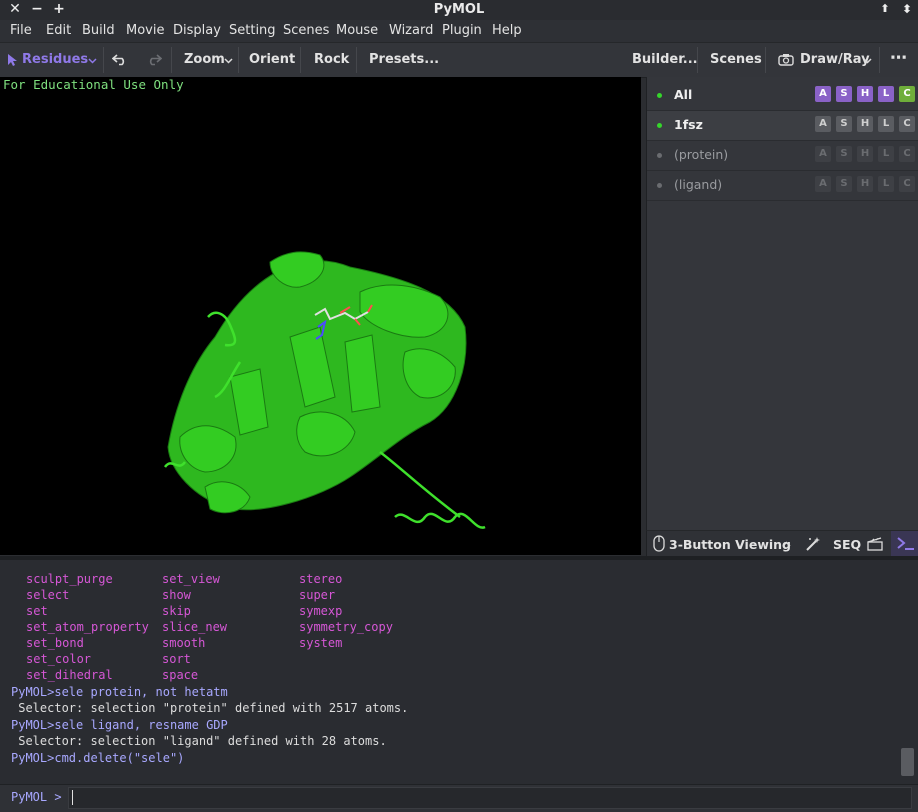 This screenshot has width=918, height=812. Describe the element at coordinates (176, 595) in the screenshot. I see `command-name: show` at that location.